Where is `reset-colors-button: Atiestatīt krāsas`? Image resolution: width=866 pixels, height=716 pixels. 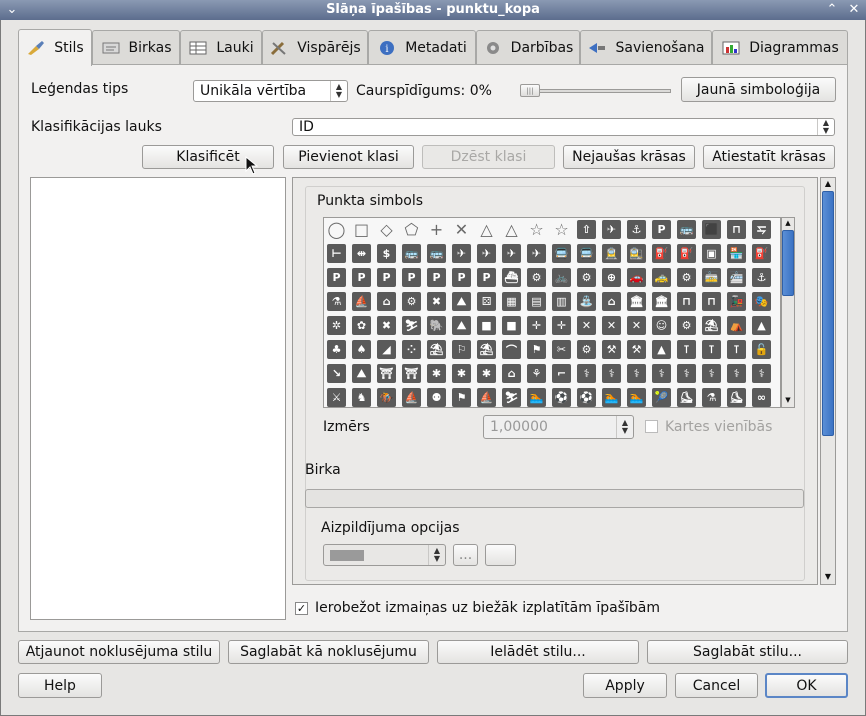
reset-colors-button: Atiestatīt krāsas is located at coordinates (769, 157).